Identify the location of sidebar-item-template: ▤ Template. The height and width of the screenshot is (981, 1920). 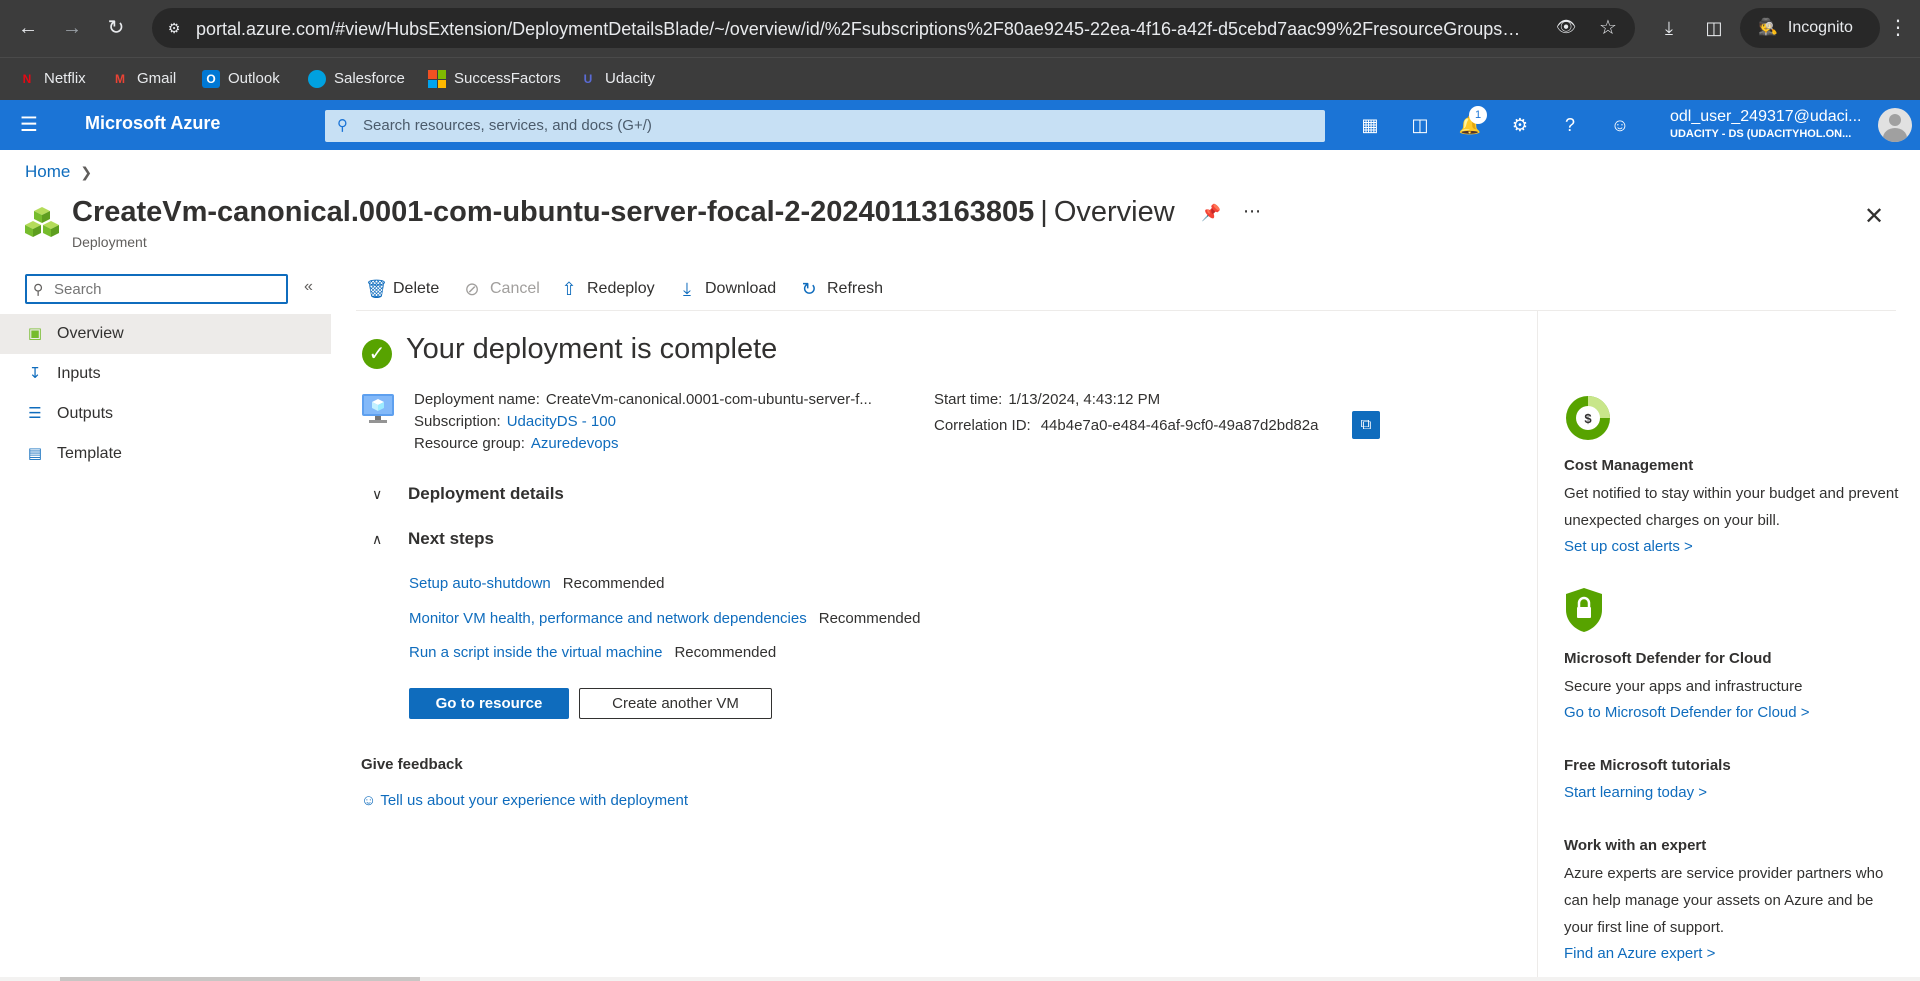
(165, 454).